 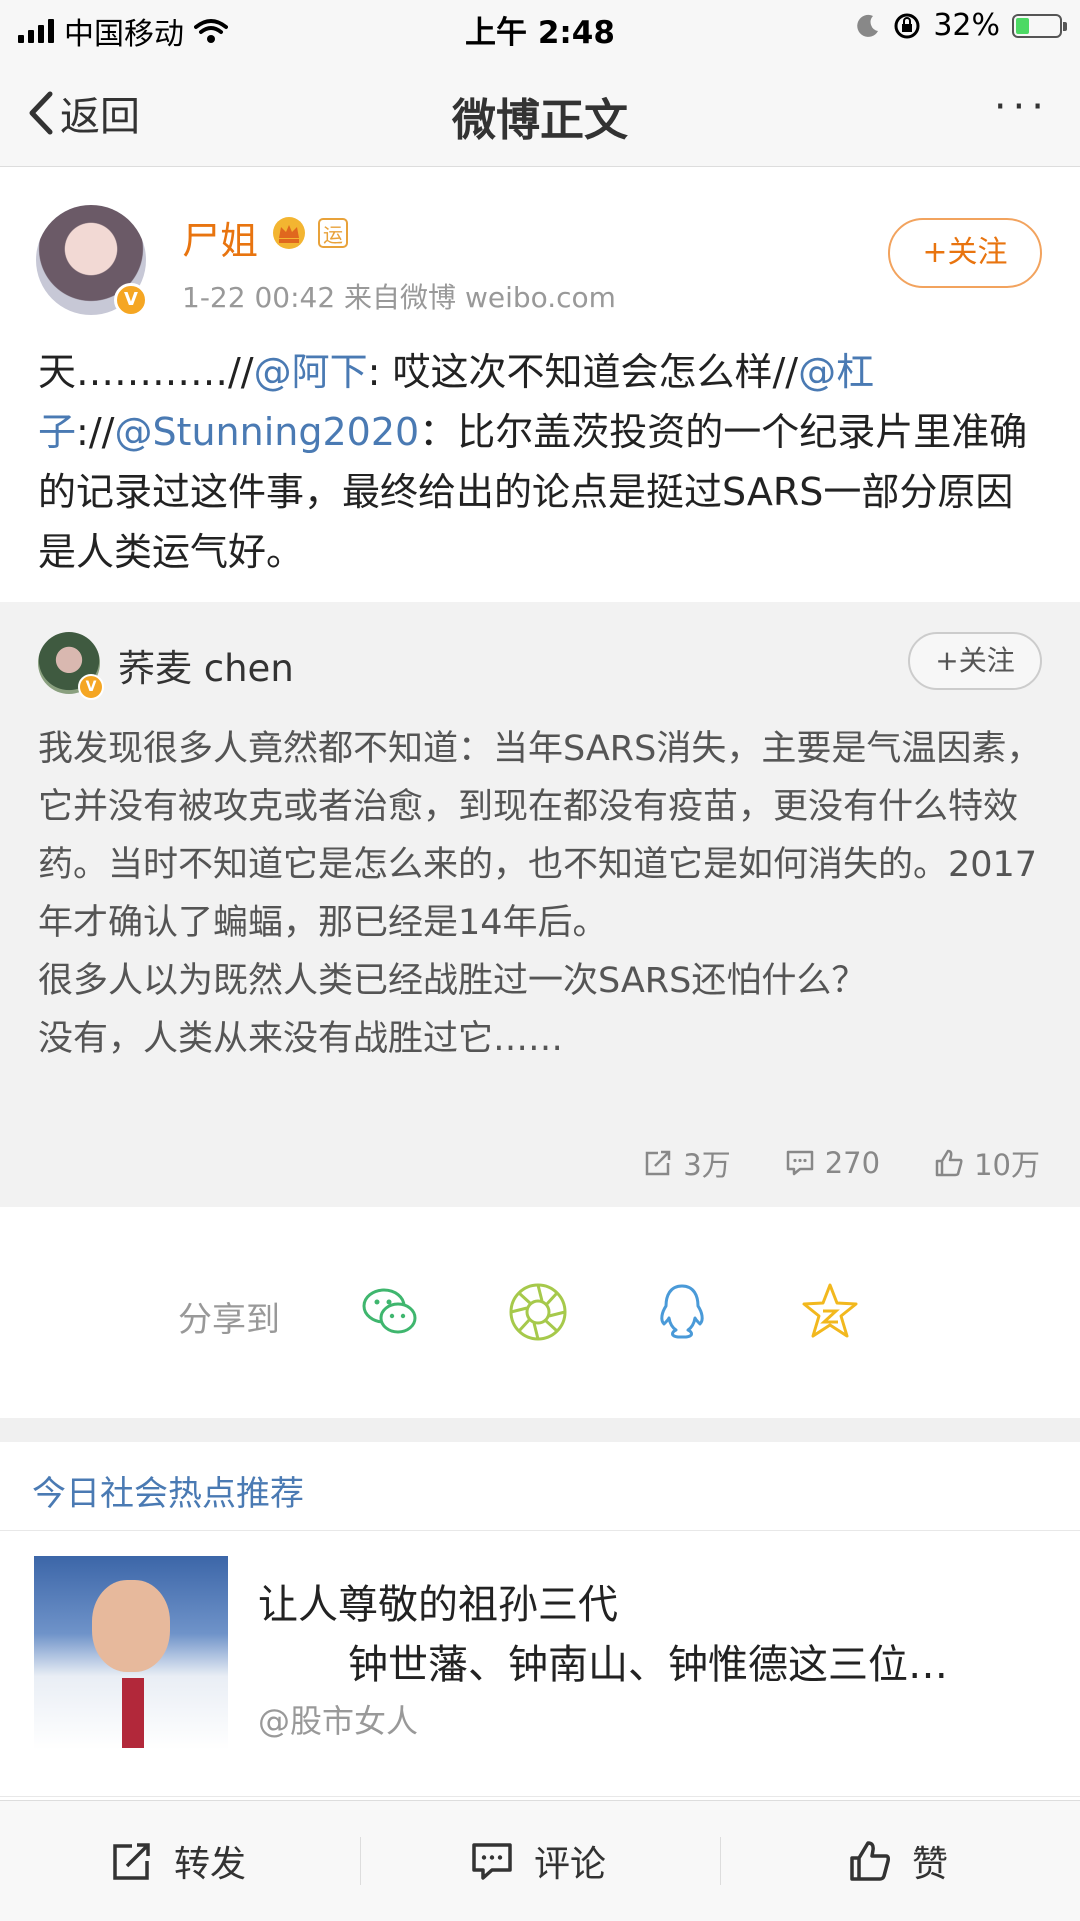 What do you see at coordinates (95, 432) in the screenshot?
I see `post-text-segment: ://` at bounding box center [95, 432].